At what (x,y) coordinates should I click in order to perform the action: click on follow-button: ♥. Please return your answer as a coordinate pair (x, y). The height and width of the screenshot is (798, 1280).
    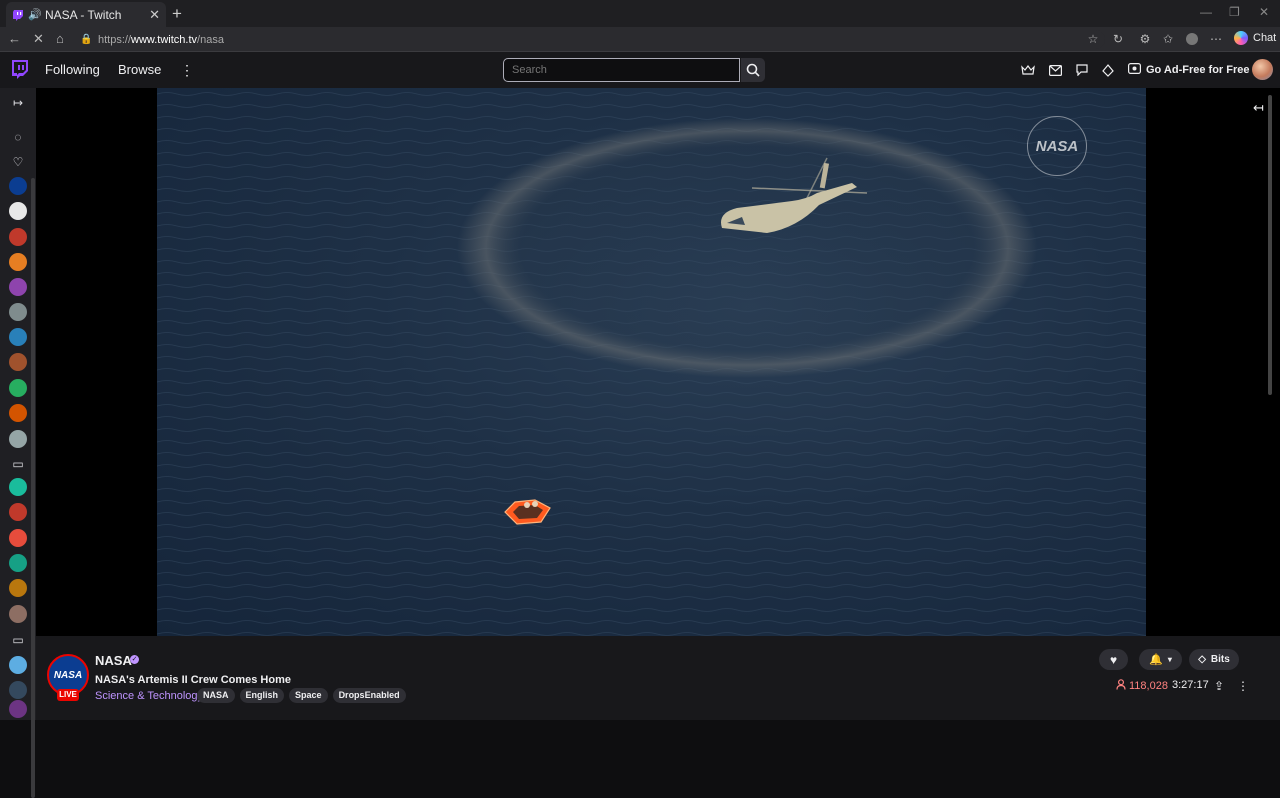
    Looking at the image, I should click on (1113, 659).